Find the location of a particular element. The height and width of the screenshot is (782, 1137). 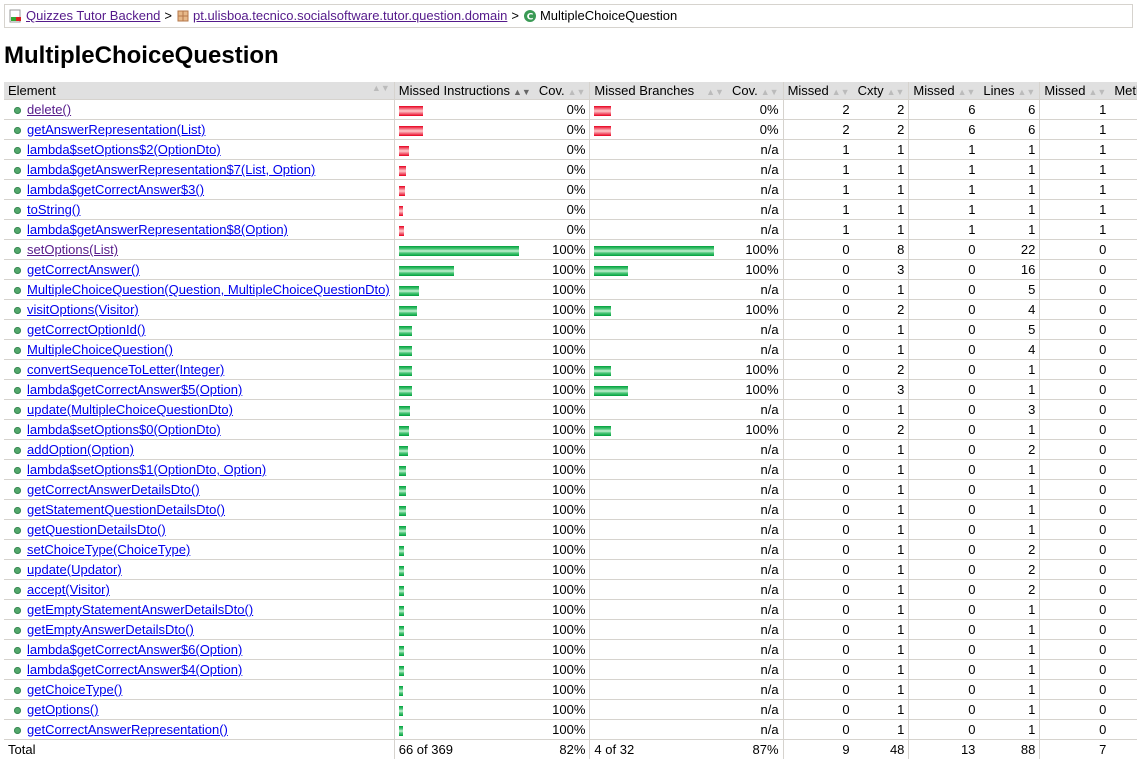

method-link: lambda$getAnswerRepresentation$8(Option) is located at coordinates (157, 229).